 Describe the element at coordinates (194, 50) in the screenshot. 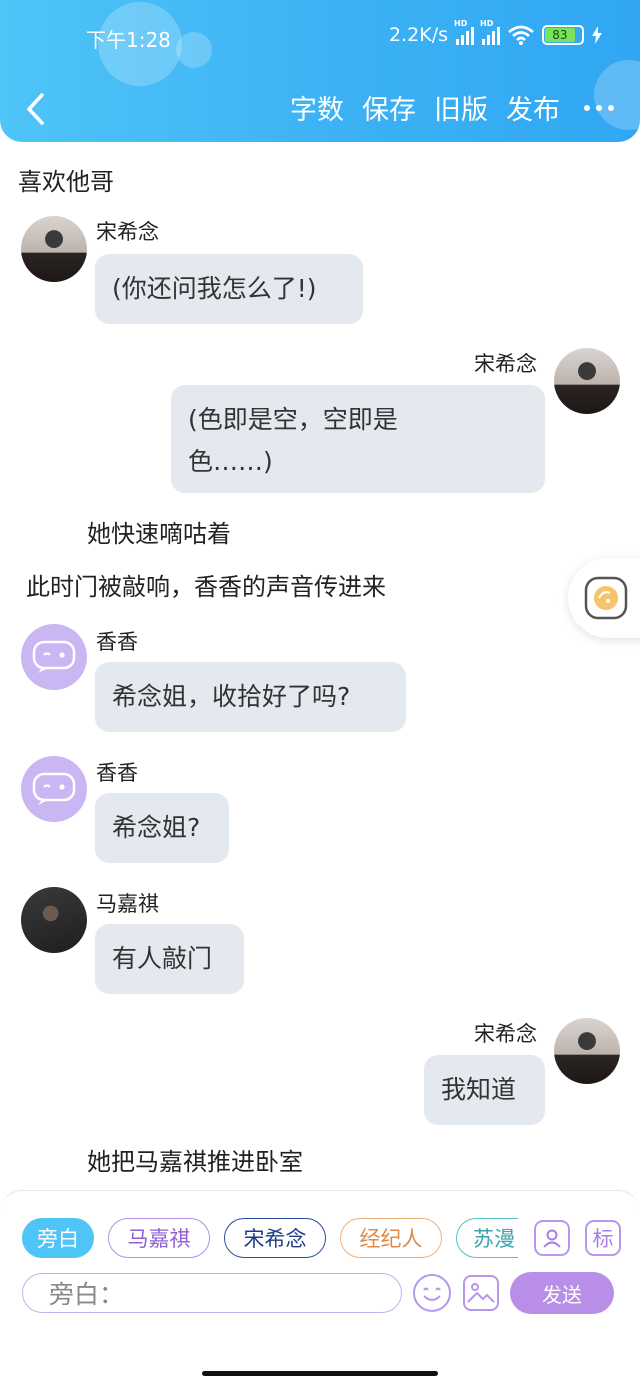

I see `decor-bubble` at that location.